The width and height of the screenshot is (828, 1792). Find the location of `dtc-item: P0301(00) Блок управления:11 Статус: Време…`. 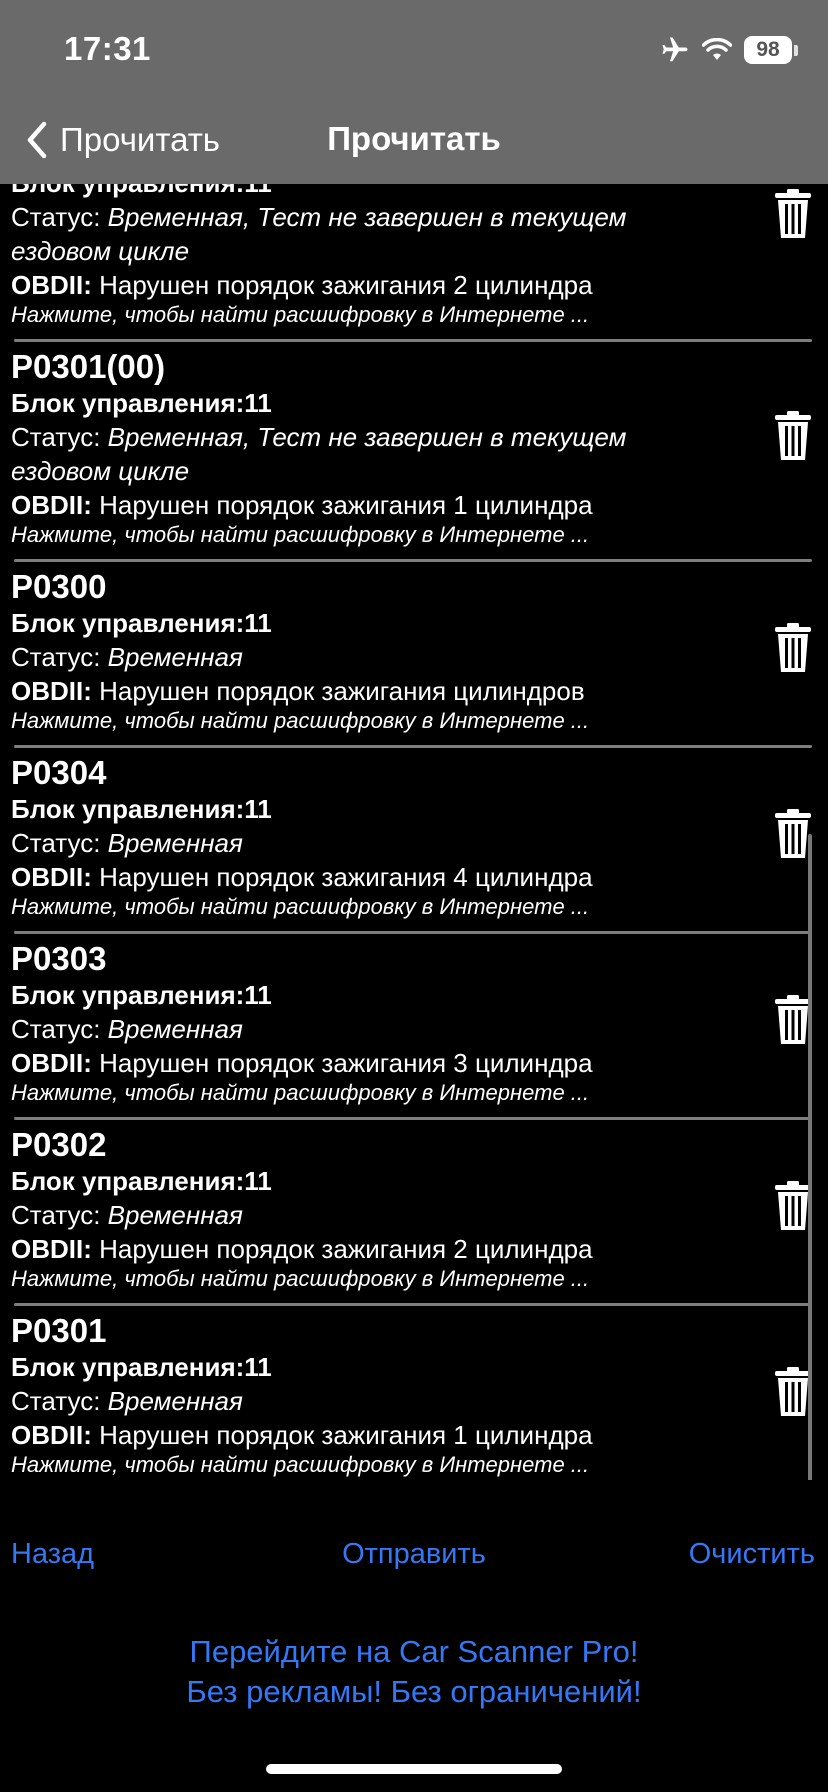

dtc-item: P0301(00) Блок управления:11 Статус: Време… is located at coordinates (414, 452).